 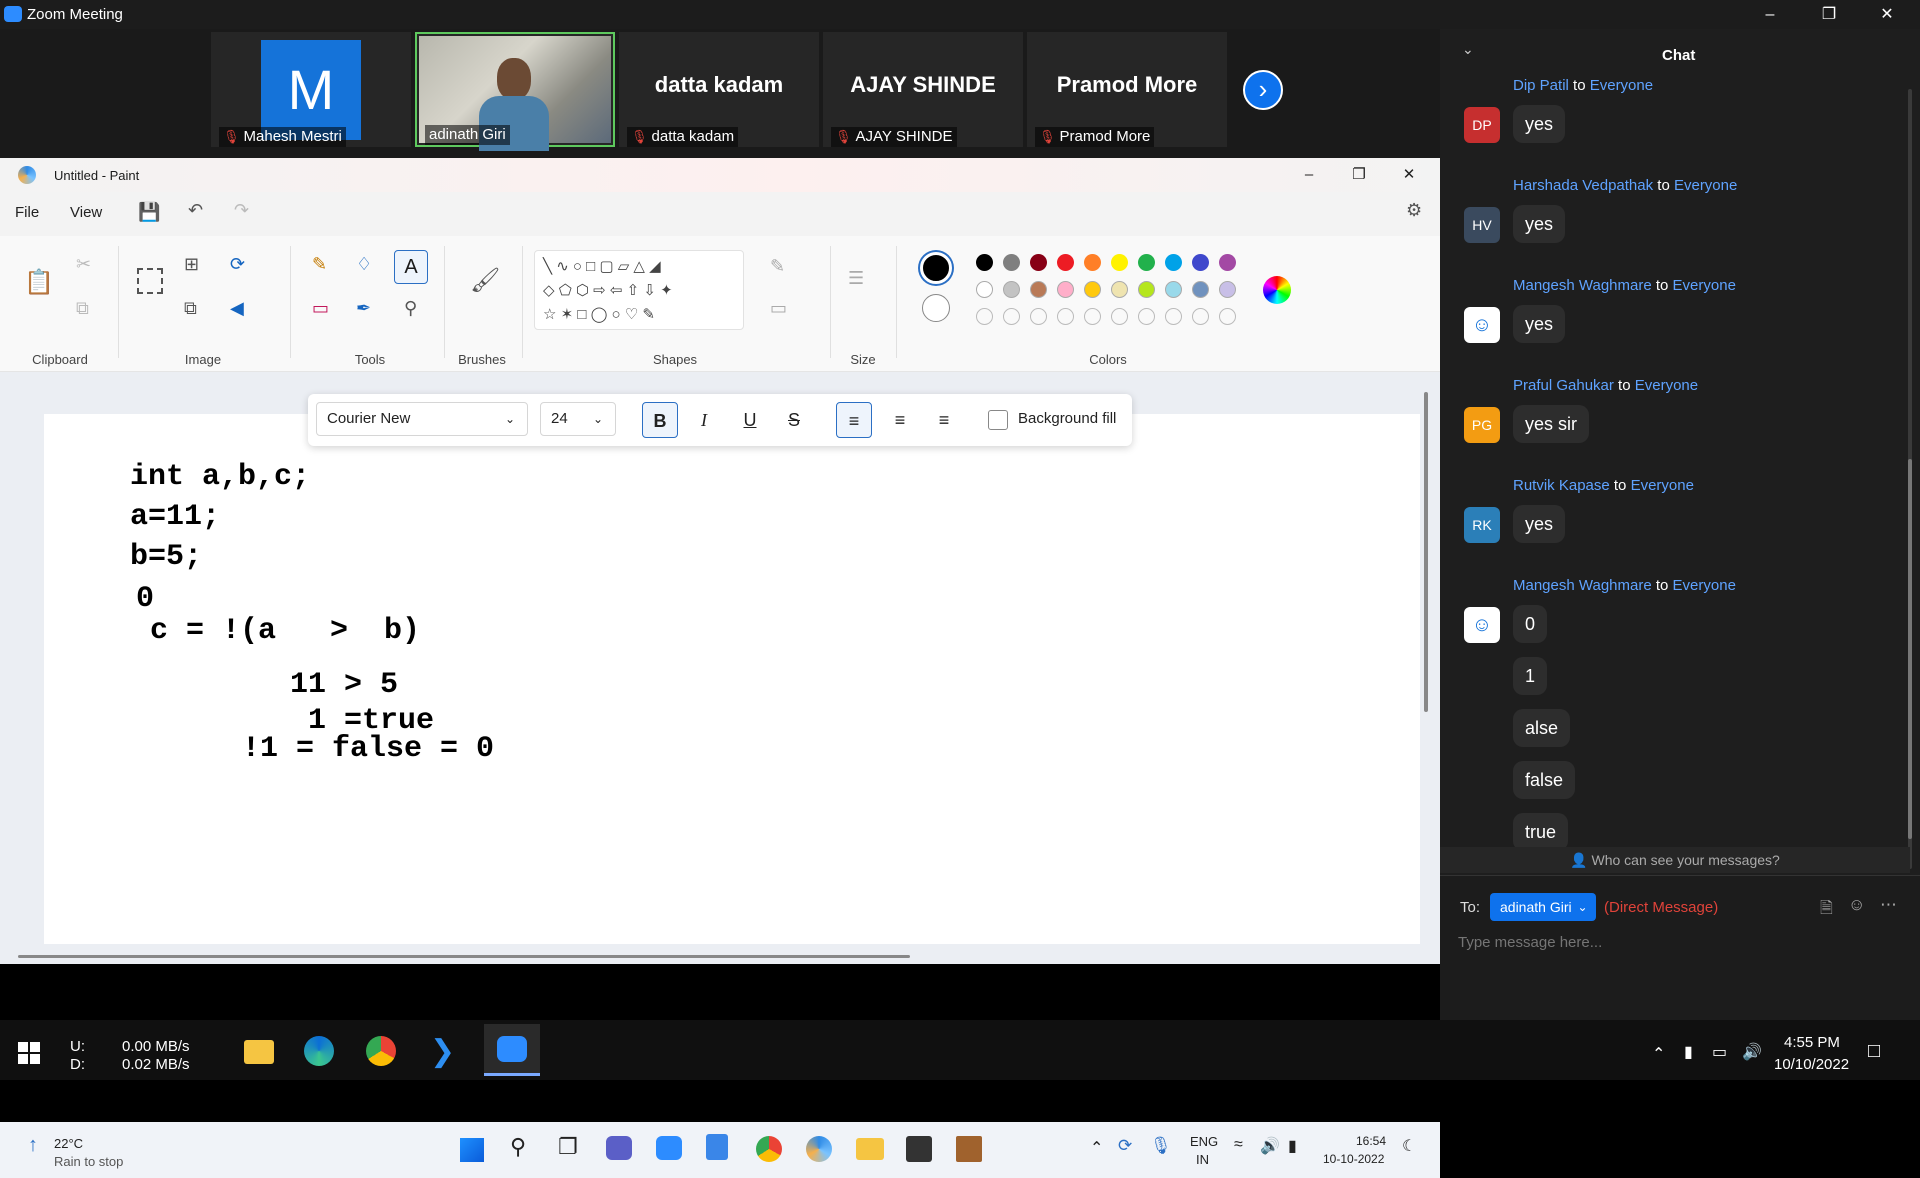 I want to click on app-icon, so click(x=919, y=1149).